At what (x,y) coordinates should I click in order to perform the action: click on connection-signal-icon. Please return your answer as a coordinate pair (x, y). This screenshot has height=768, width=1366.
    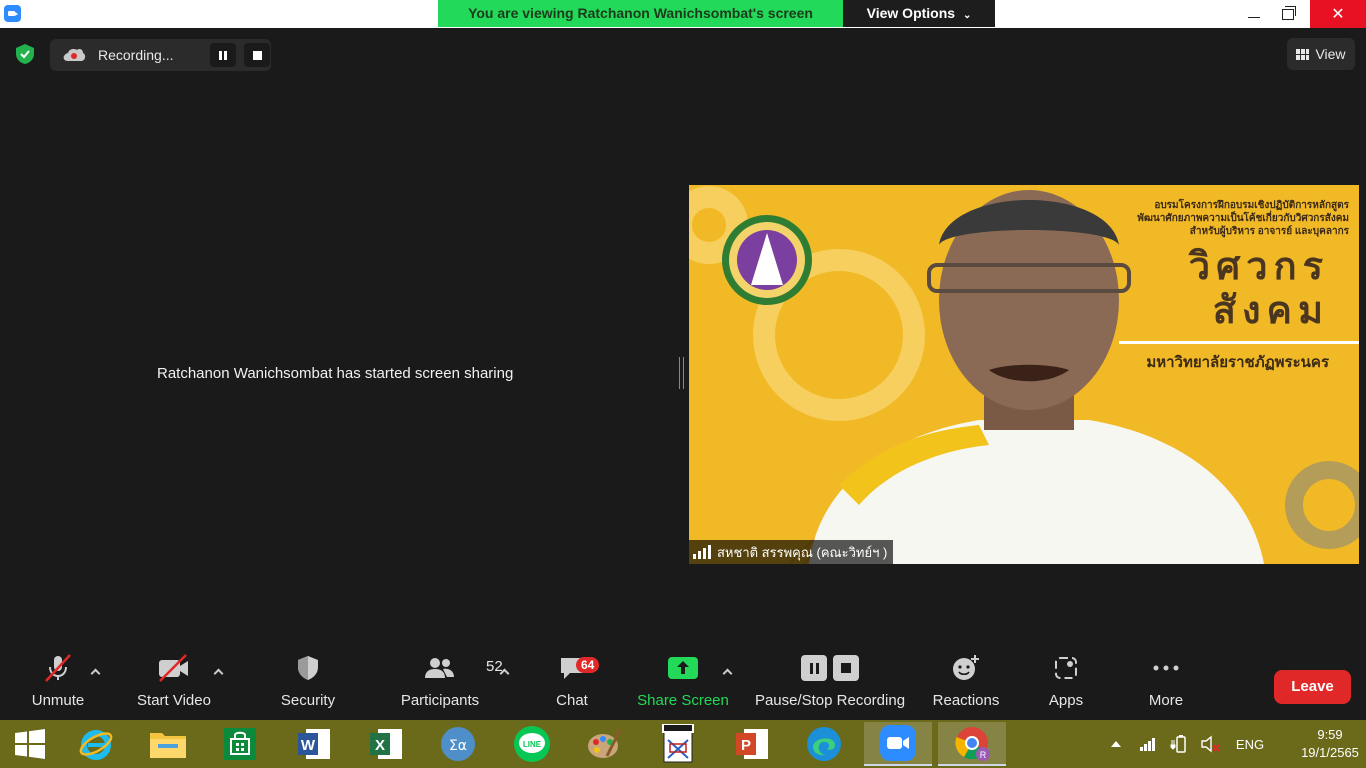
    Looking at the image, I should click on (702, 552).